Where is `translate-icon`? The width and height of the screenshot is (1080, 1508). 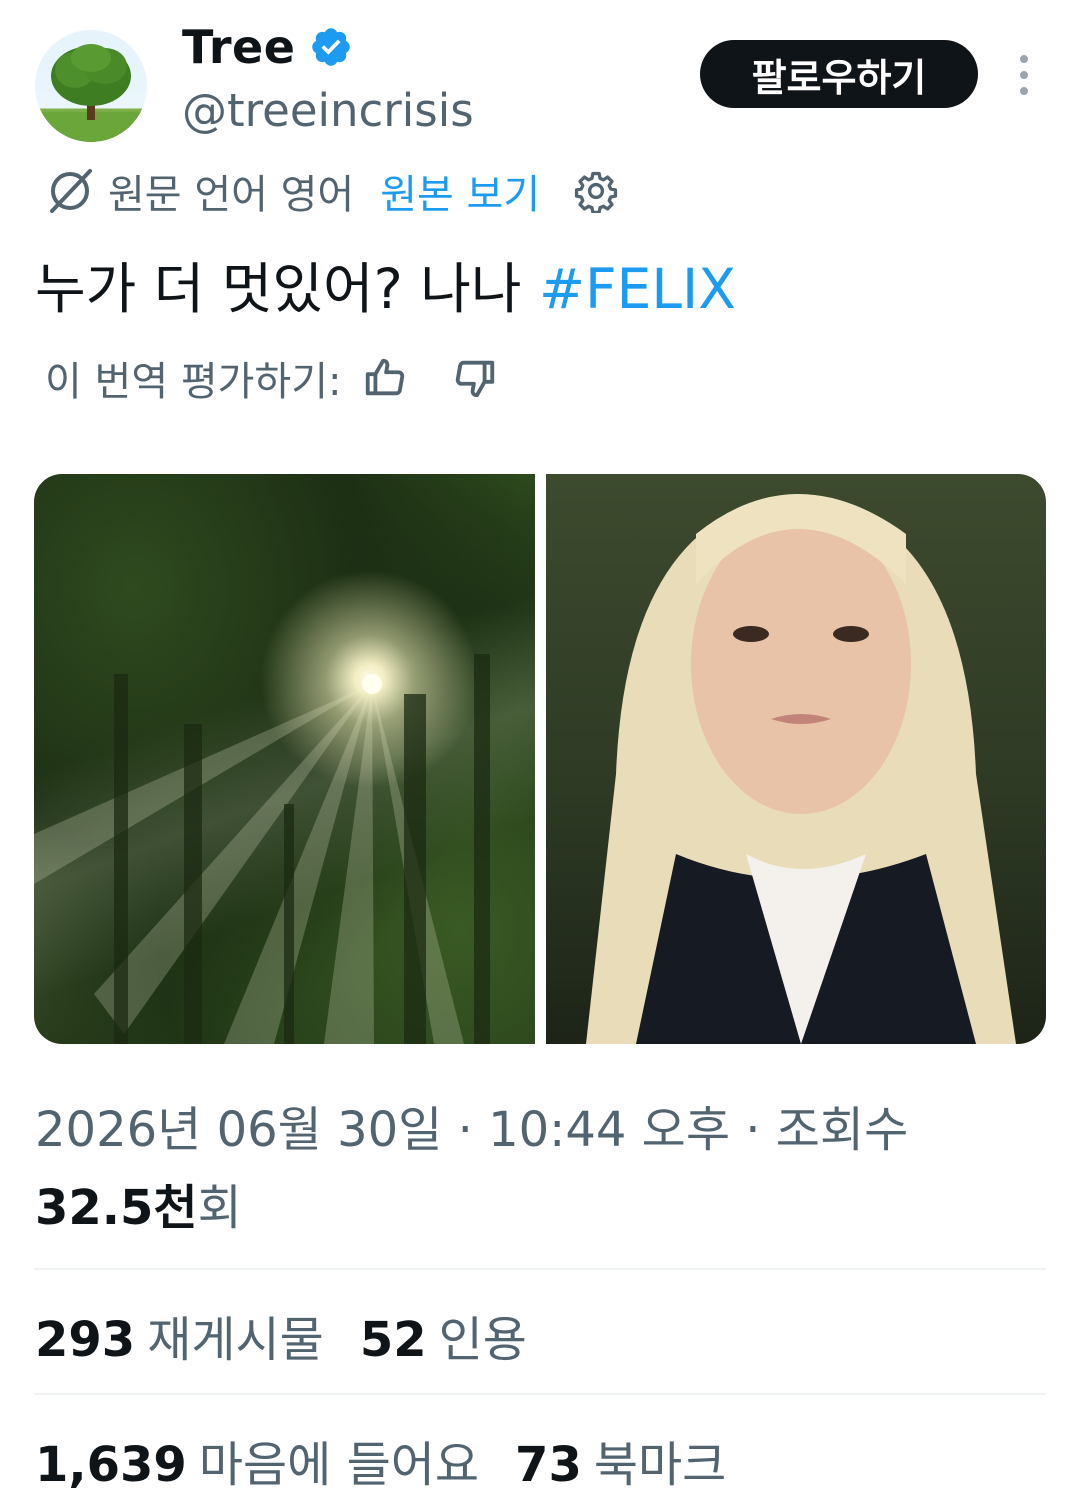 translate-icon is located at coordinates (71, 191).